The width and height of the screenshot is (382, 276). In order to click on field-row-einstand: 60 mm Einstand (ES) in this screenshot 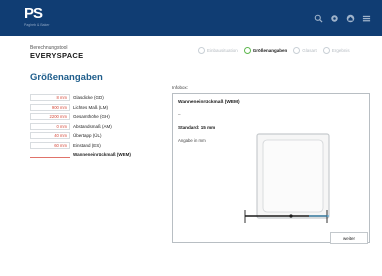, I will do `click(100, 146)`.